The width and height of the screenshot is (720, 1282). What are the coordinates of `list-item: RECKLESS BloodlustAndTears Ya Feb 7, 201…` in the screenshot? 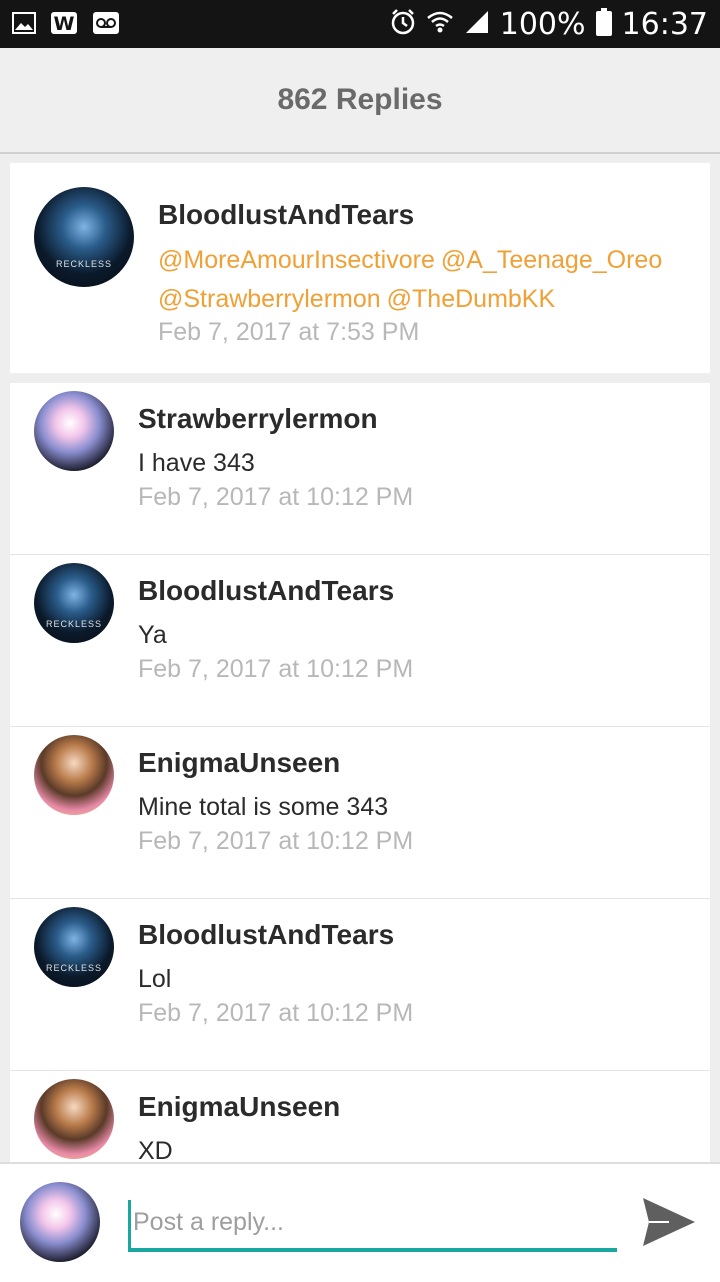 It's located at (360, 641).